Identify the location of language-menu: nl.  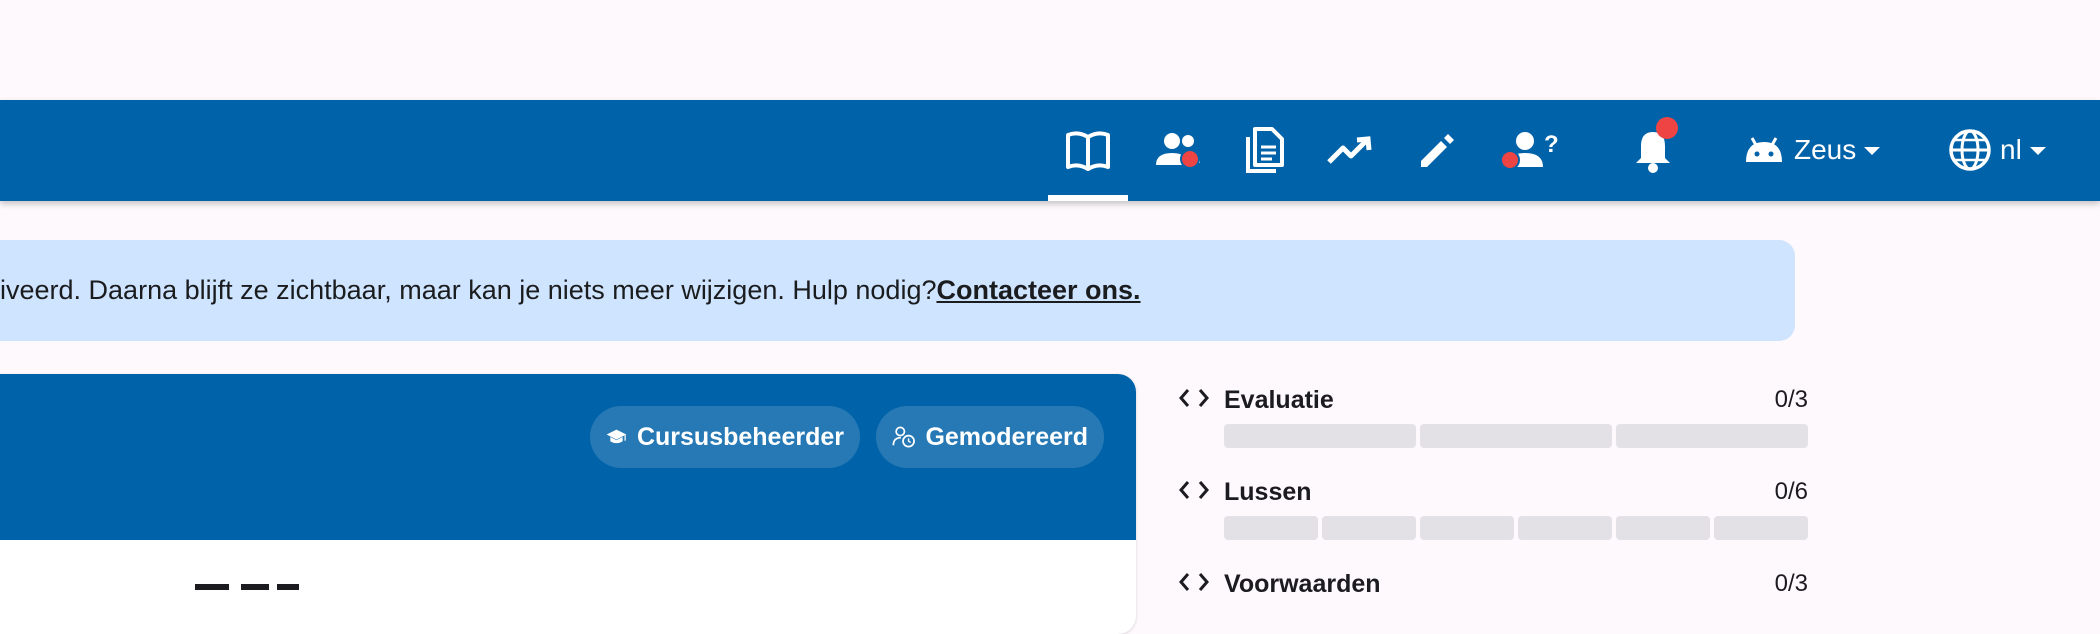
(1997, 150).